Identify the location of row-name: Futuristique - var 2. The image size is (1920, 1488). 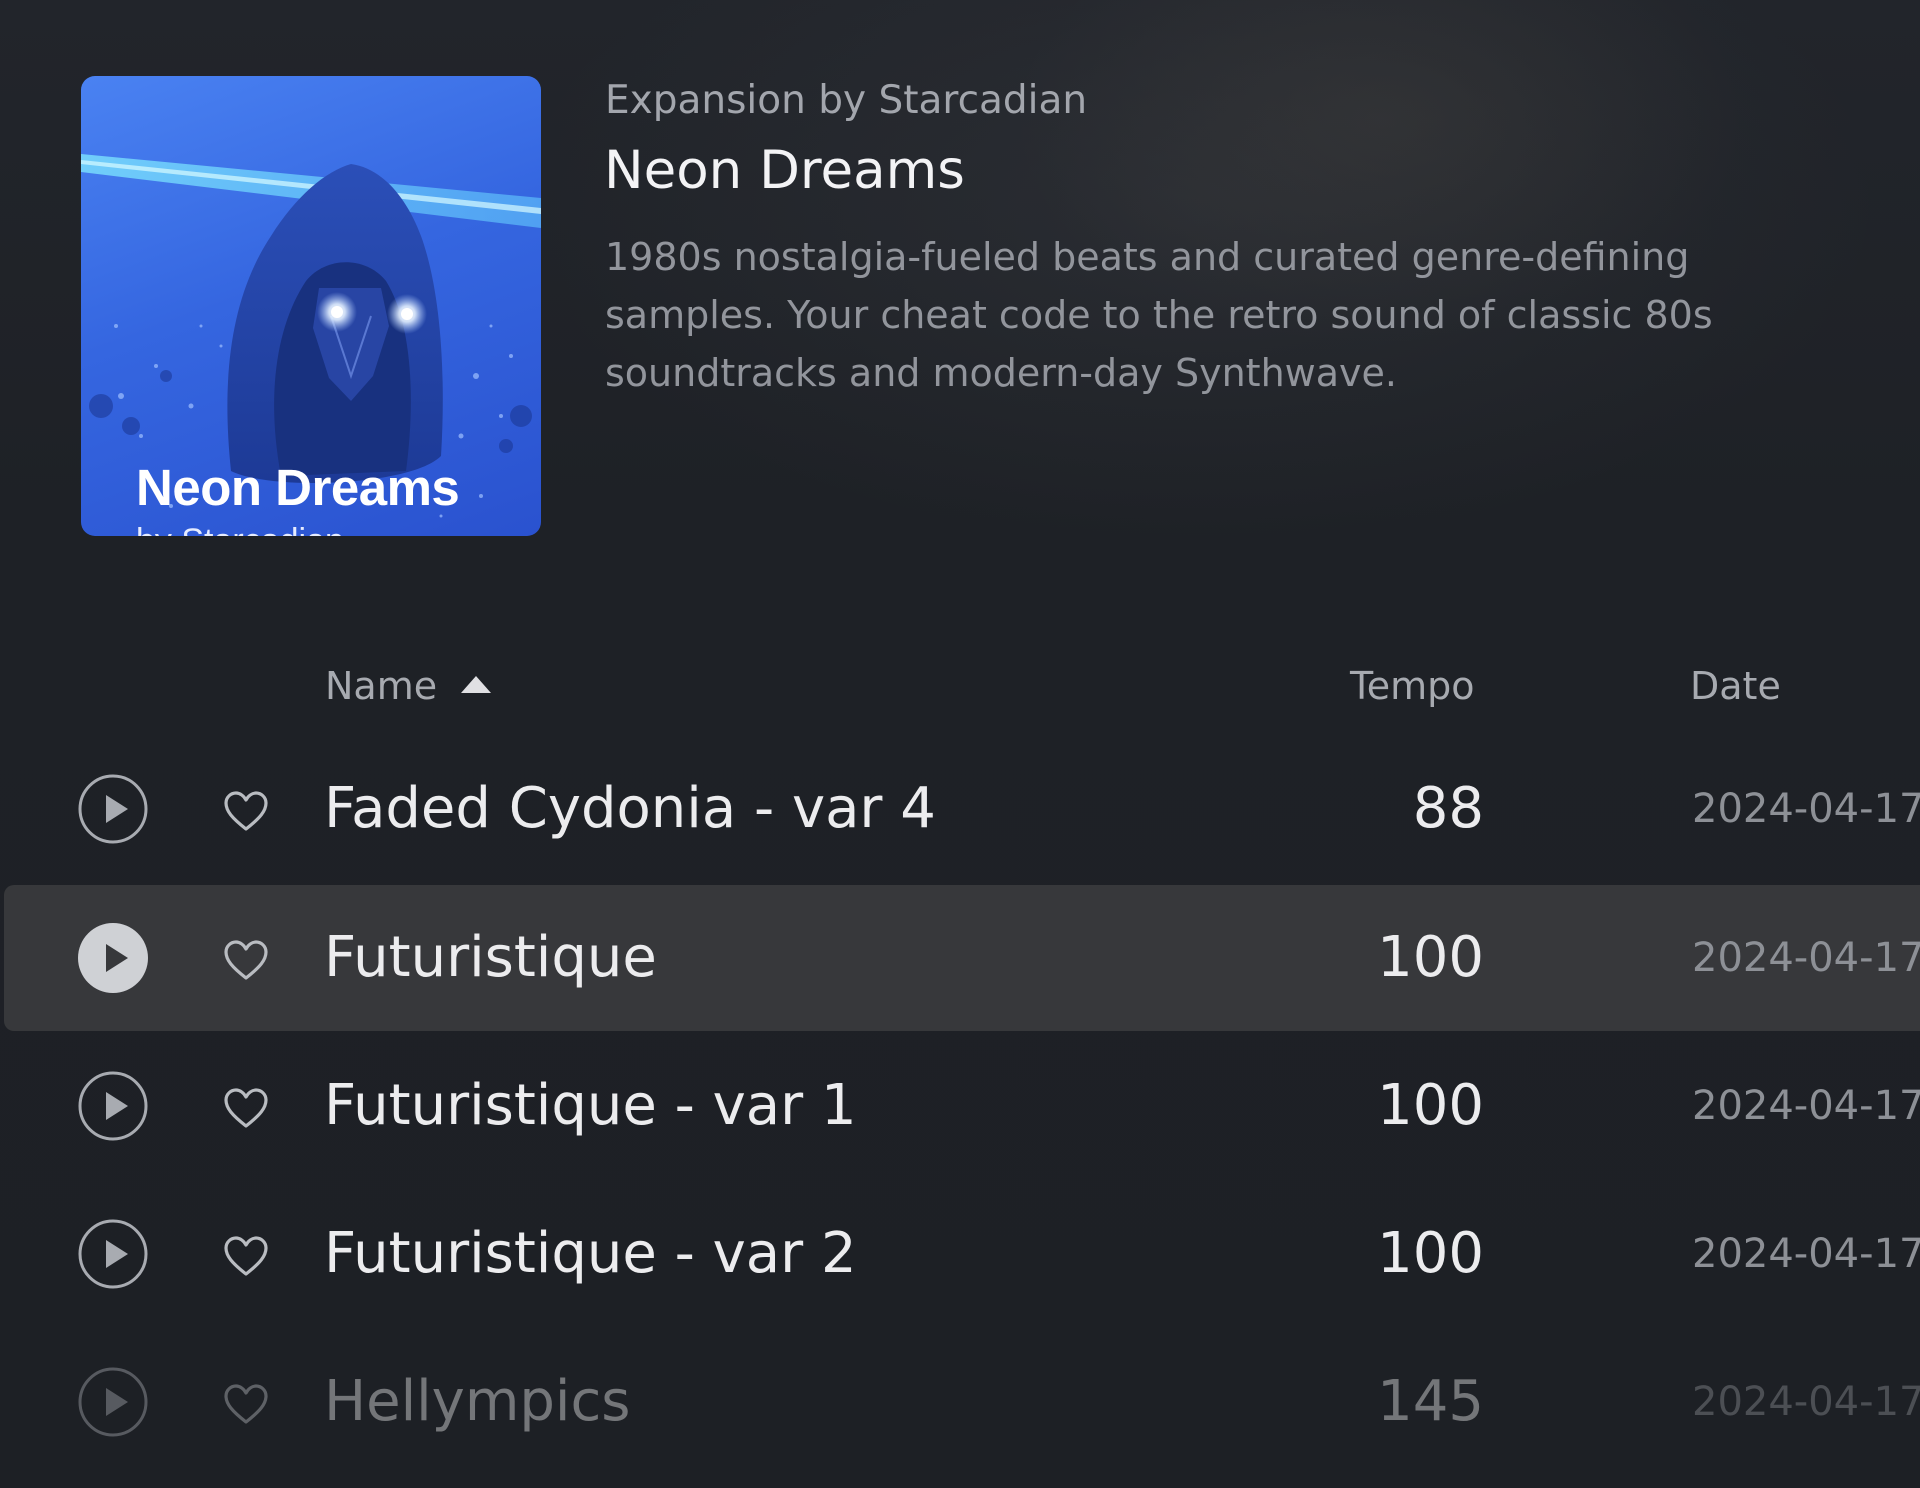
(590, 1253).